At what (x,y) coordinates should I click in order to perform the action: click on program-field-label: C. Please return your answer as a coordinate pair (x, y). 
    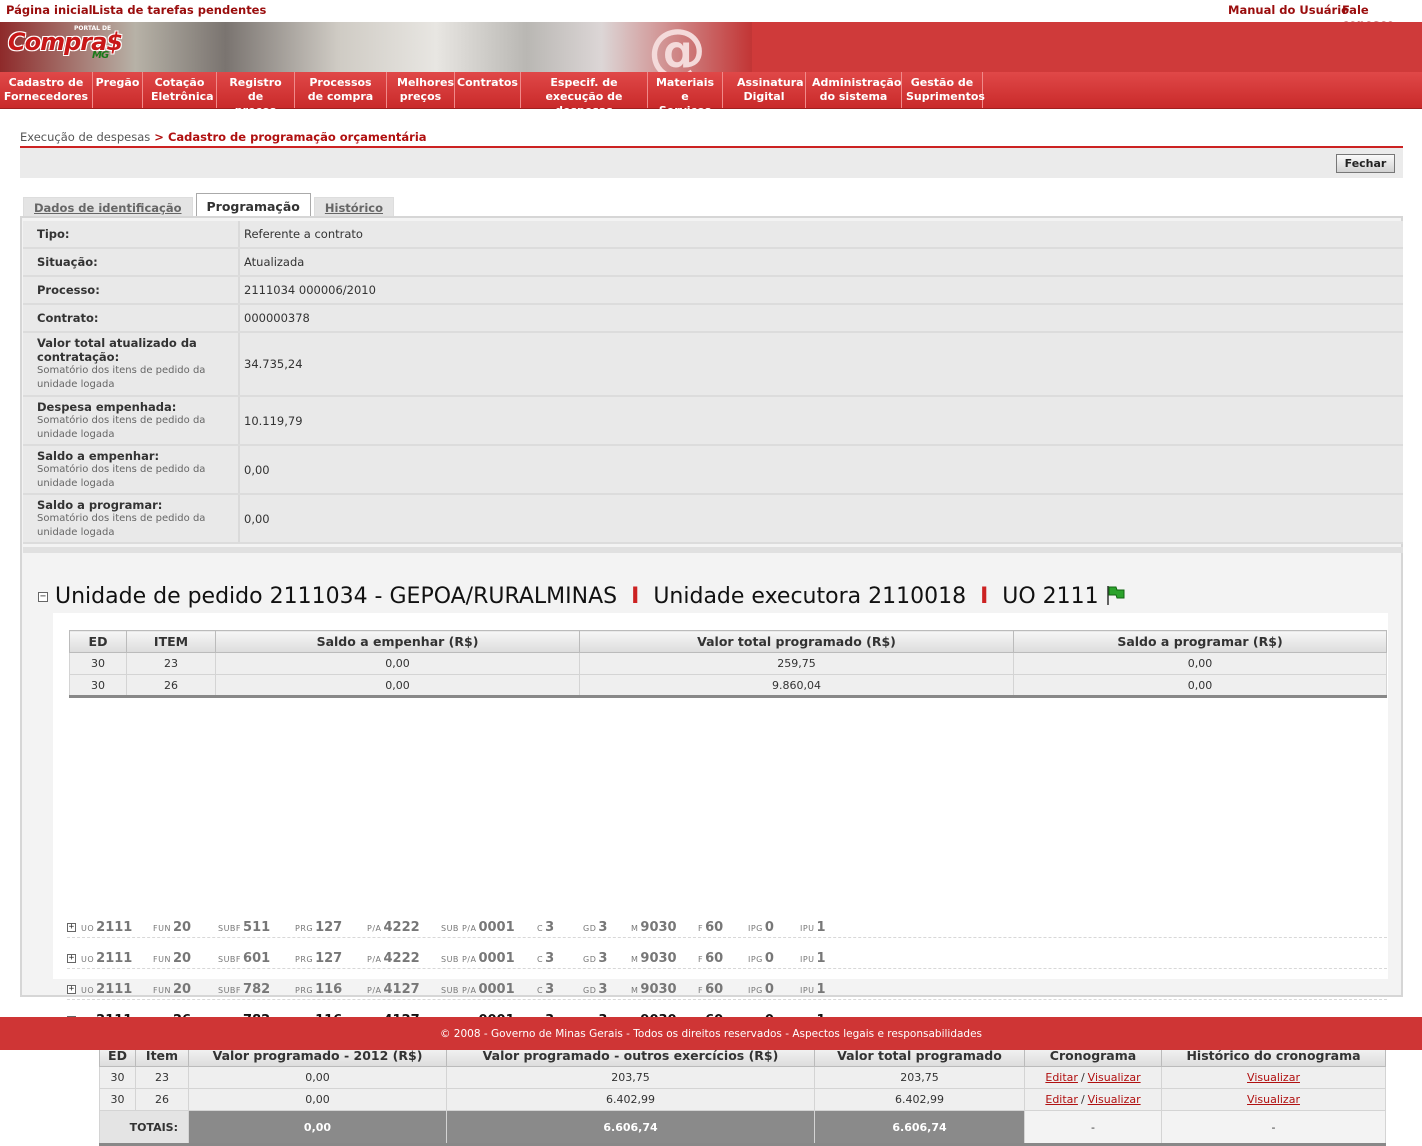
    Looking at the image, I should click on (540, 959).